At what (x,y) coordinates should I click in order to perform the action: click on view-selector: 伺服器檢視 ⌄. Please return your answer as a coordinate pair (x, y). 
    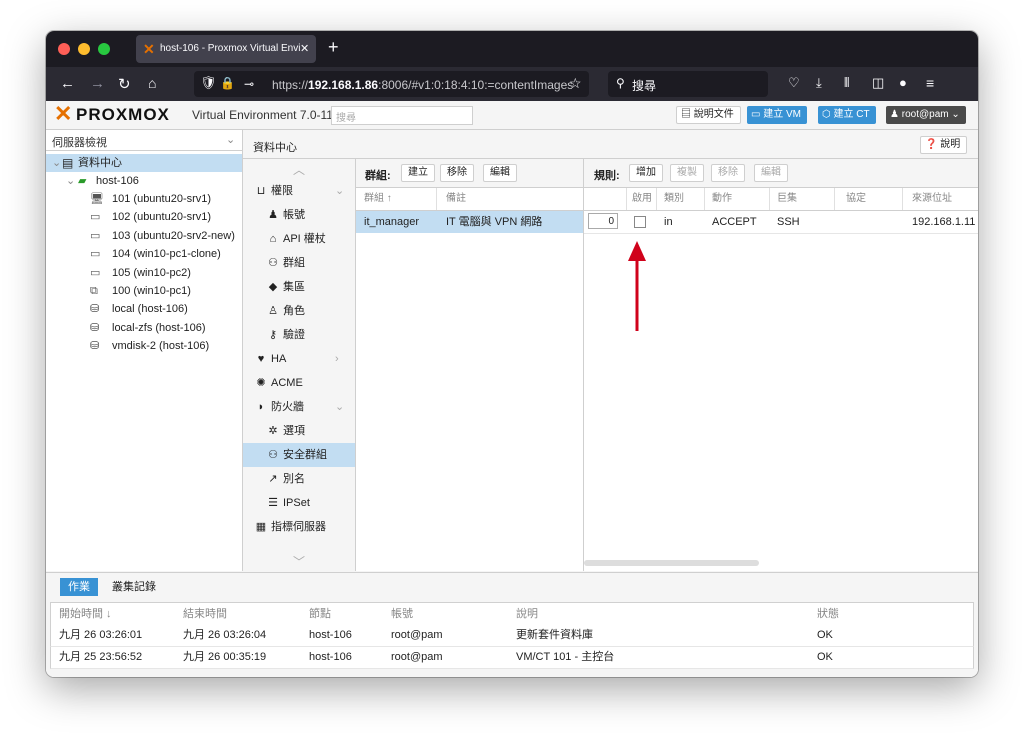
    Looking at the image, I should click on (144, 140).